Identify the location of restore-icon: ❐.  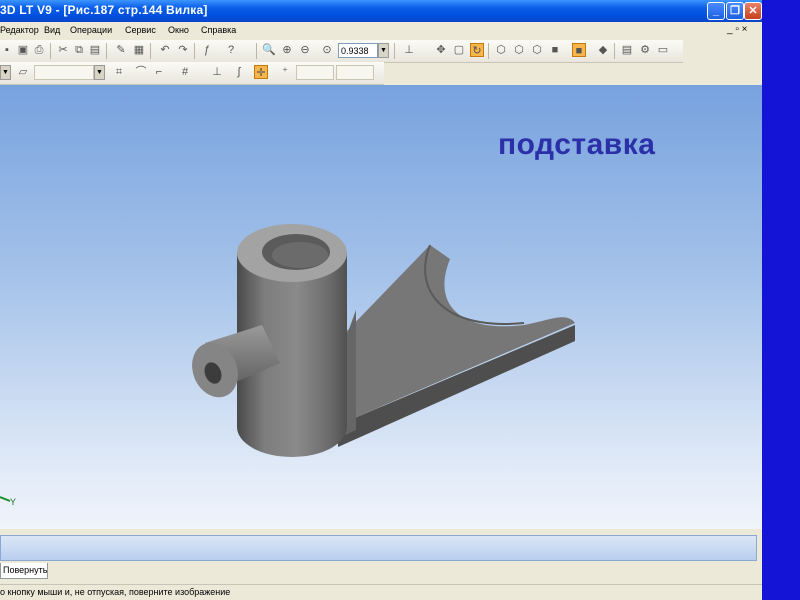
(735, 11).